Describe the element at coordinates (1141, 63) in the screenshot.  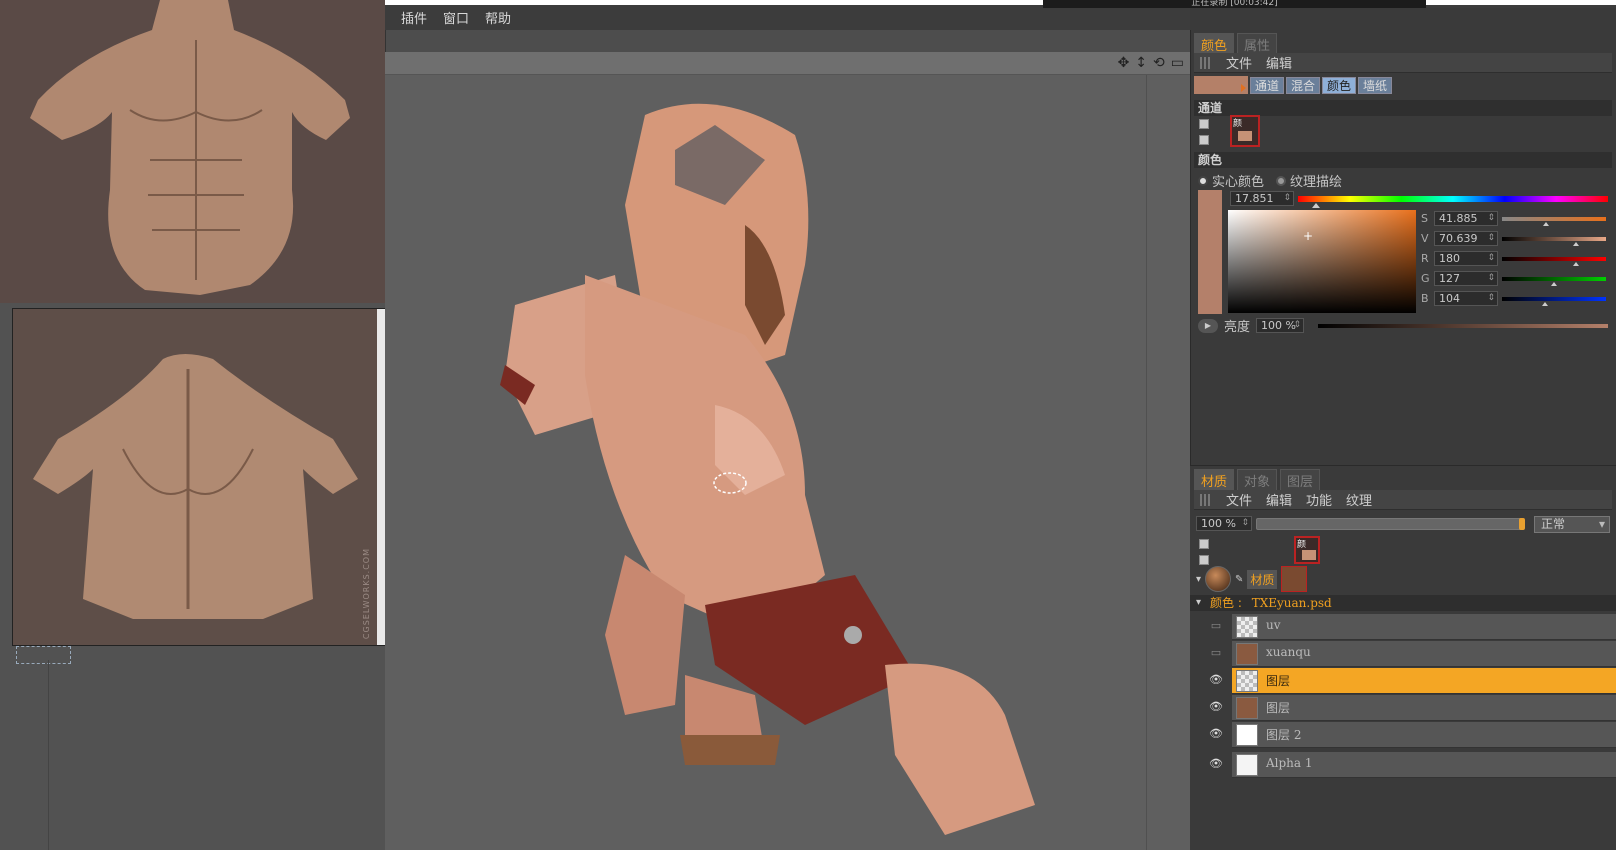
I see `zoom-icon: ↕` at that location.